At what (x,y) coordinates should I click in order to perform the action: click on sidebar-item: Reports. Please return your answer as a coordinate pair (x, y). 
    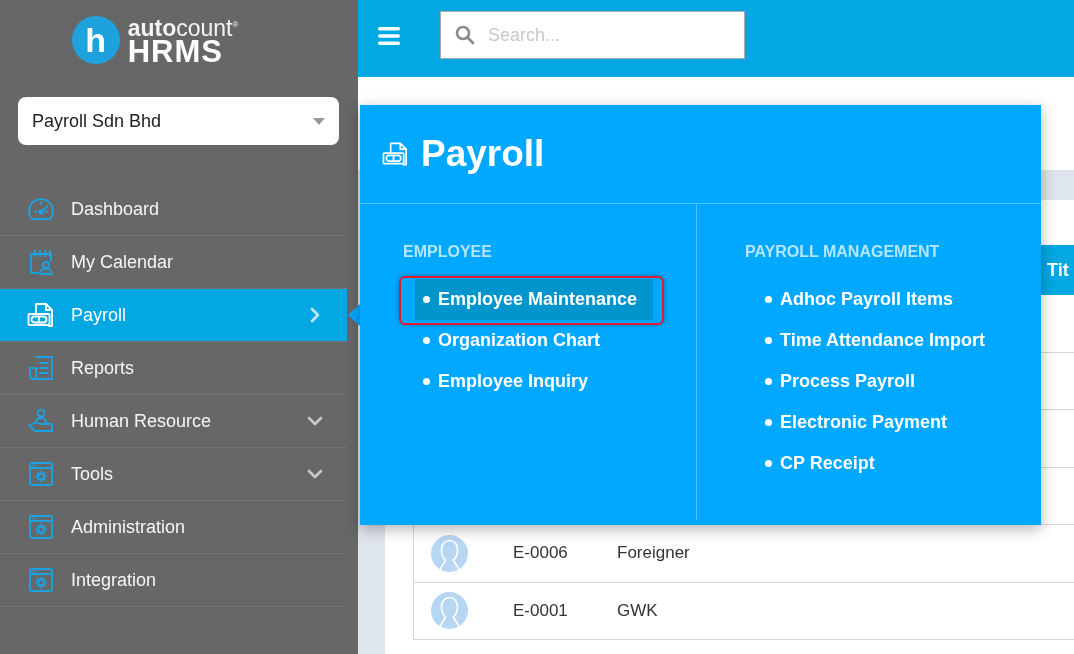
    Looking at the image, I should click on (173, 368).